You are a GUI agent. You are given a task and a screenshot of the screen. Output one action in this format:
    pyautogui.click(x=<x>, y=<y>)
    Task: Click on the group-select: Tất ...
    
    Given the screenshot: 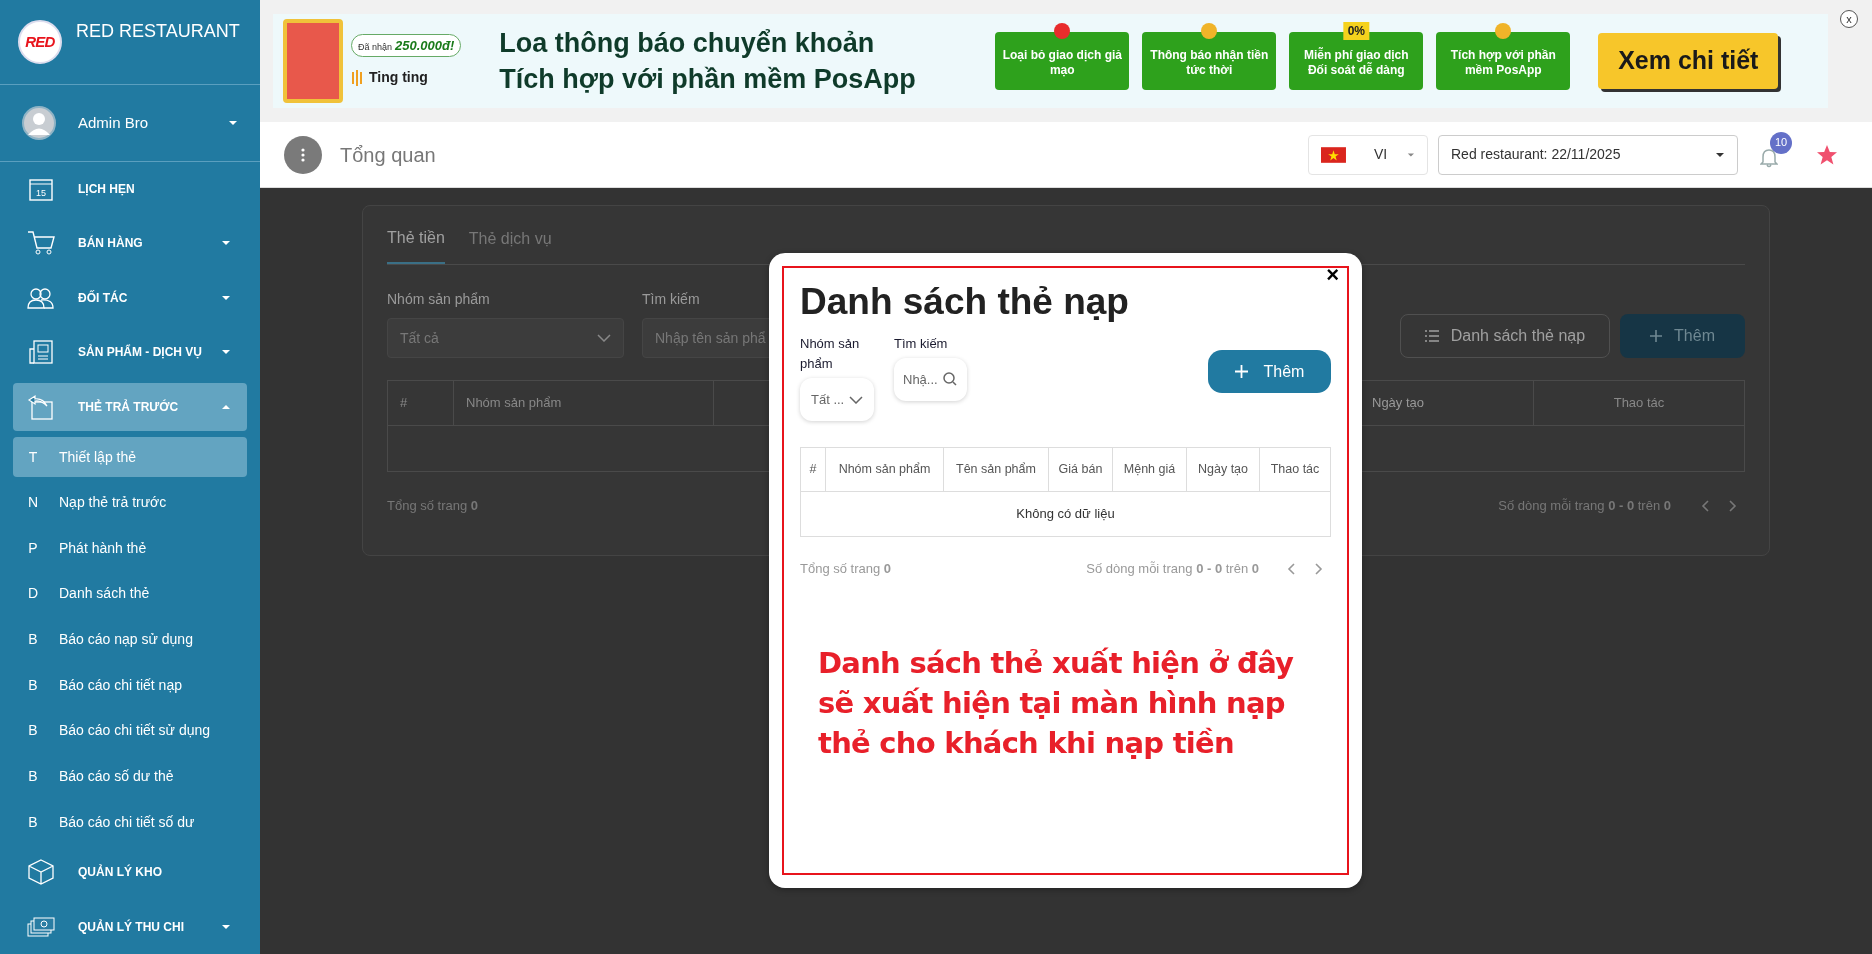 What is the action you would take?
    pyautogui.click(x=837, y=399)
    